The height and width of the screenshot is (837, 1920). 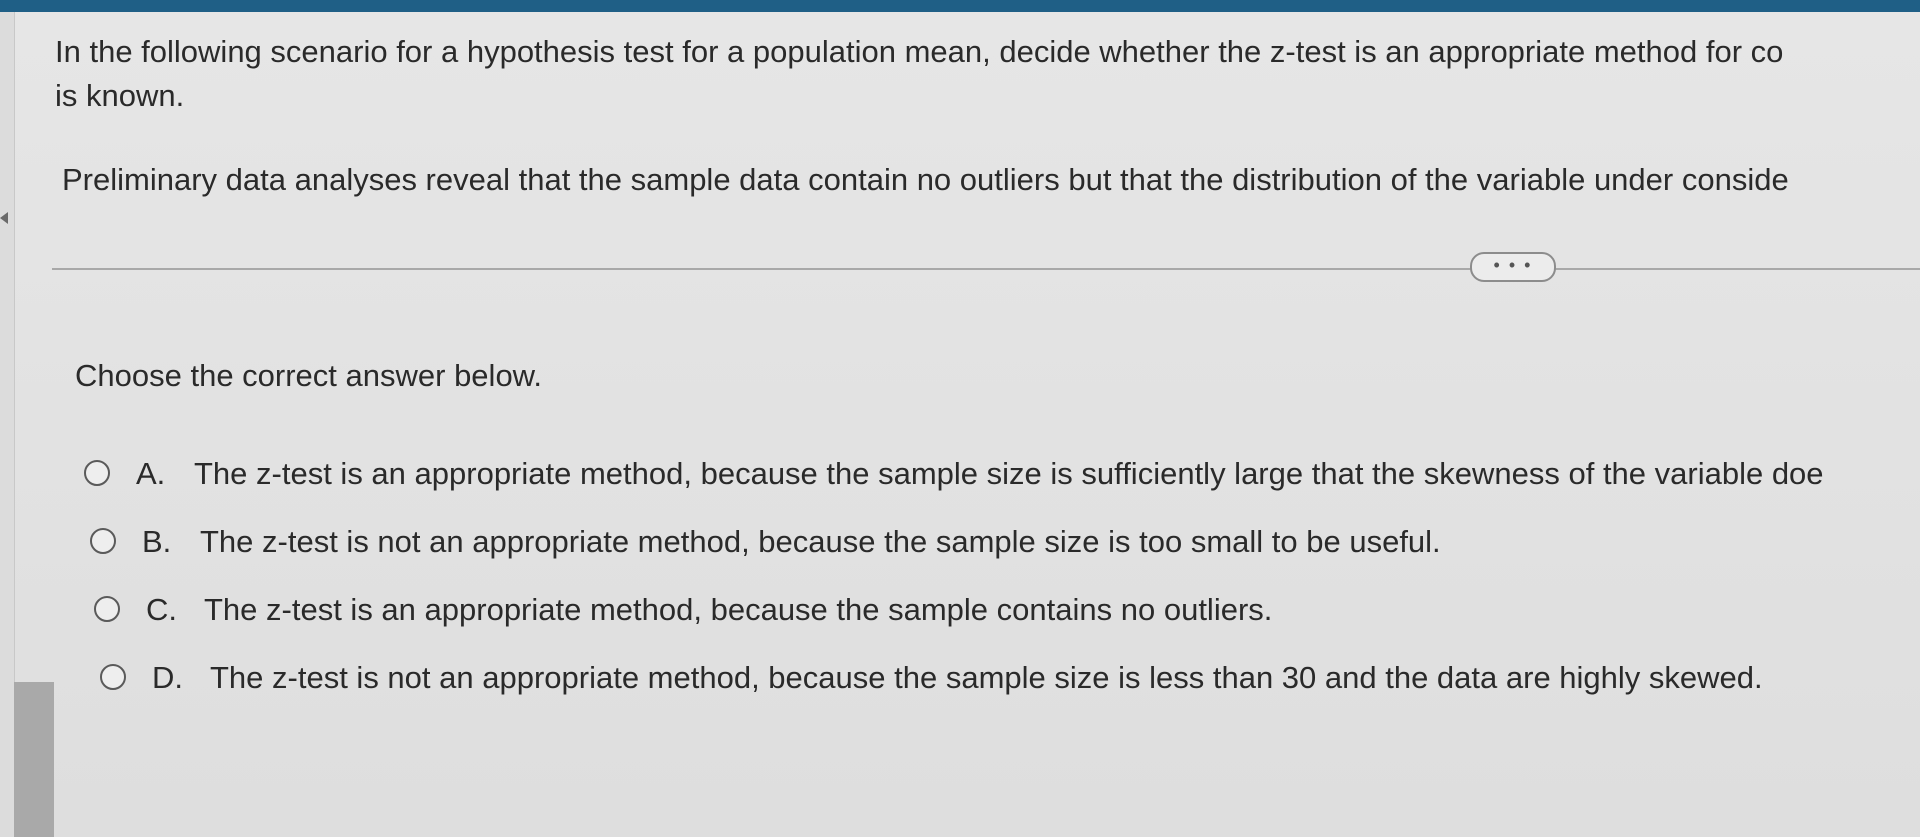 I want to click on radio-button-d, so click(x=113, y=677).